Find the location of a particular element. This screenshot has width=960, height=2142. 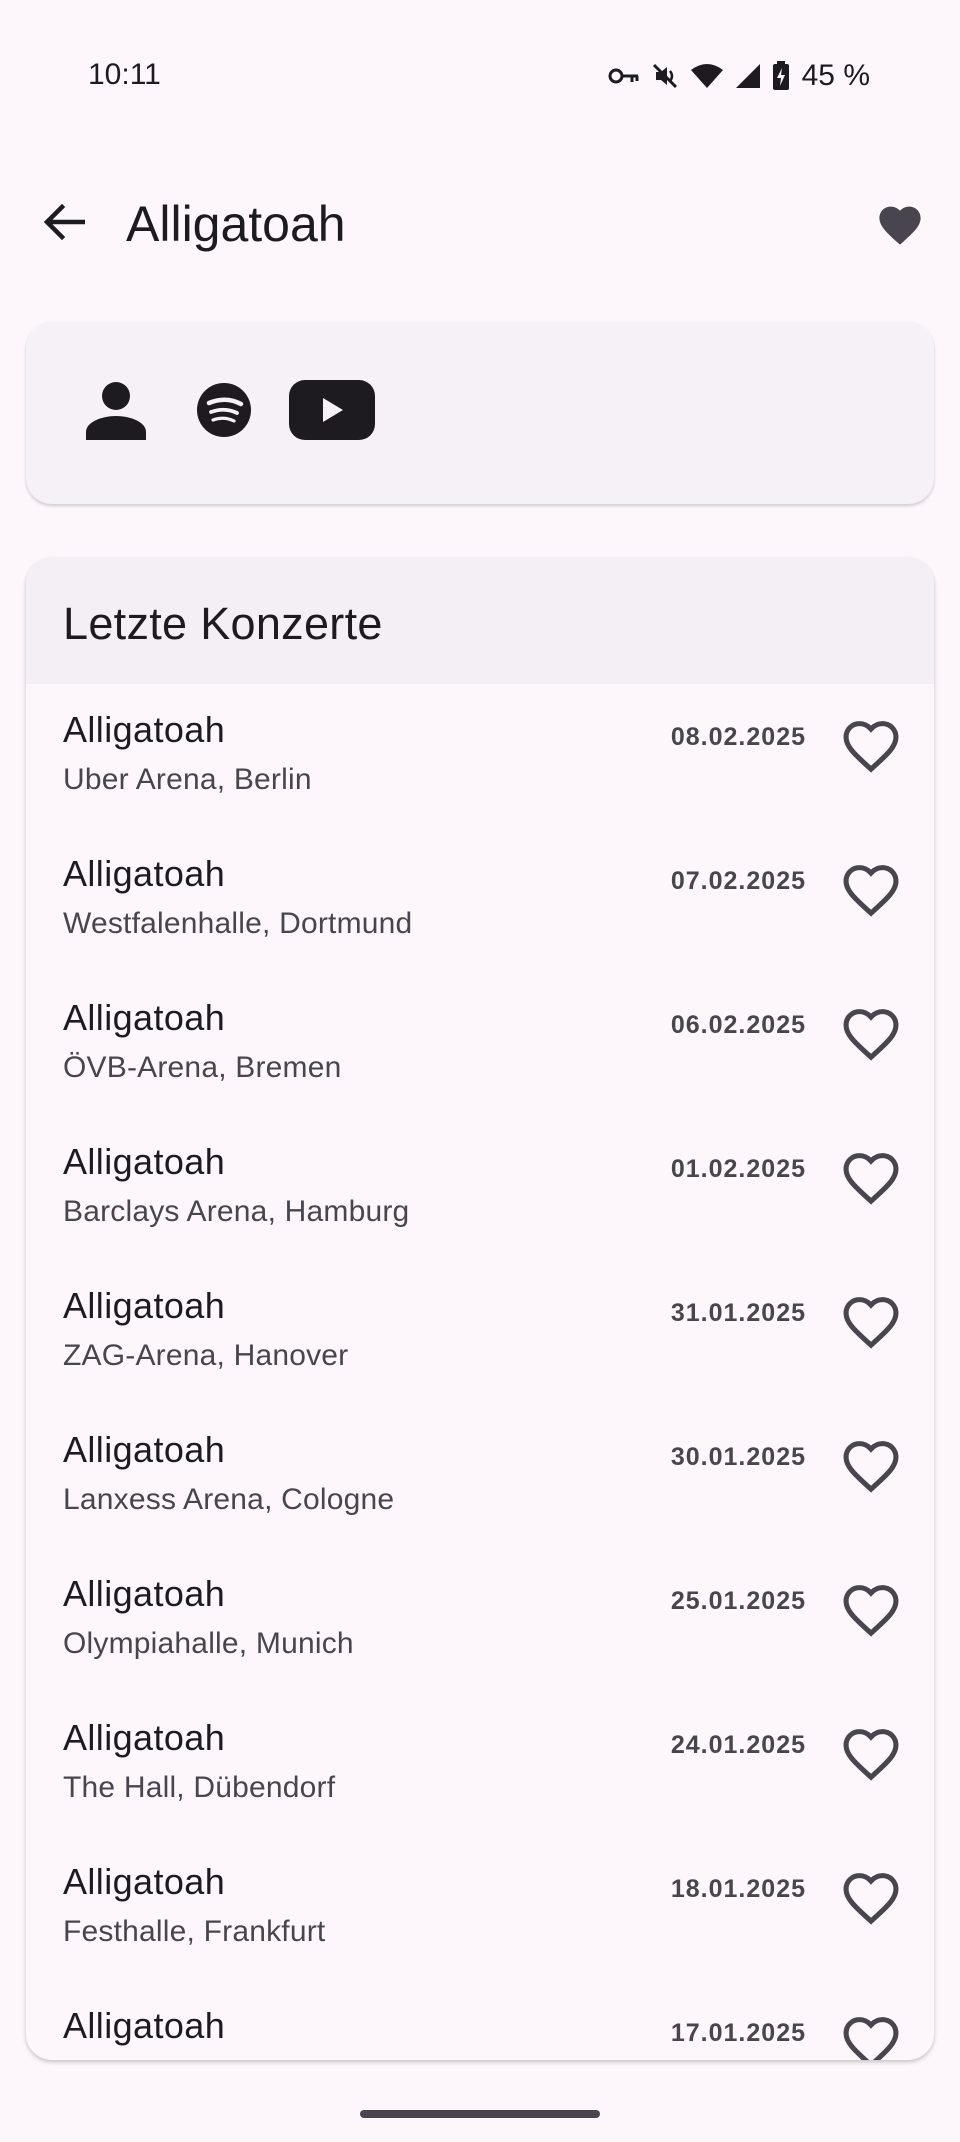

concerts-header: Letzte Konzerte is located at coordinates (480, 621).